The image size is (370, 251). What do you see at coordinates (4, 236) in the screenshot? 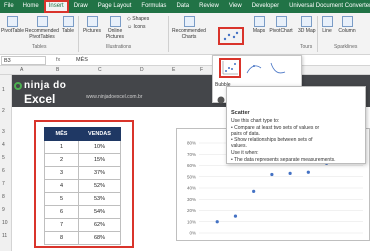
I see `row-header: 11` at bounding box center [4, 236].